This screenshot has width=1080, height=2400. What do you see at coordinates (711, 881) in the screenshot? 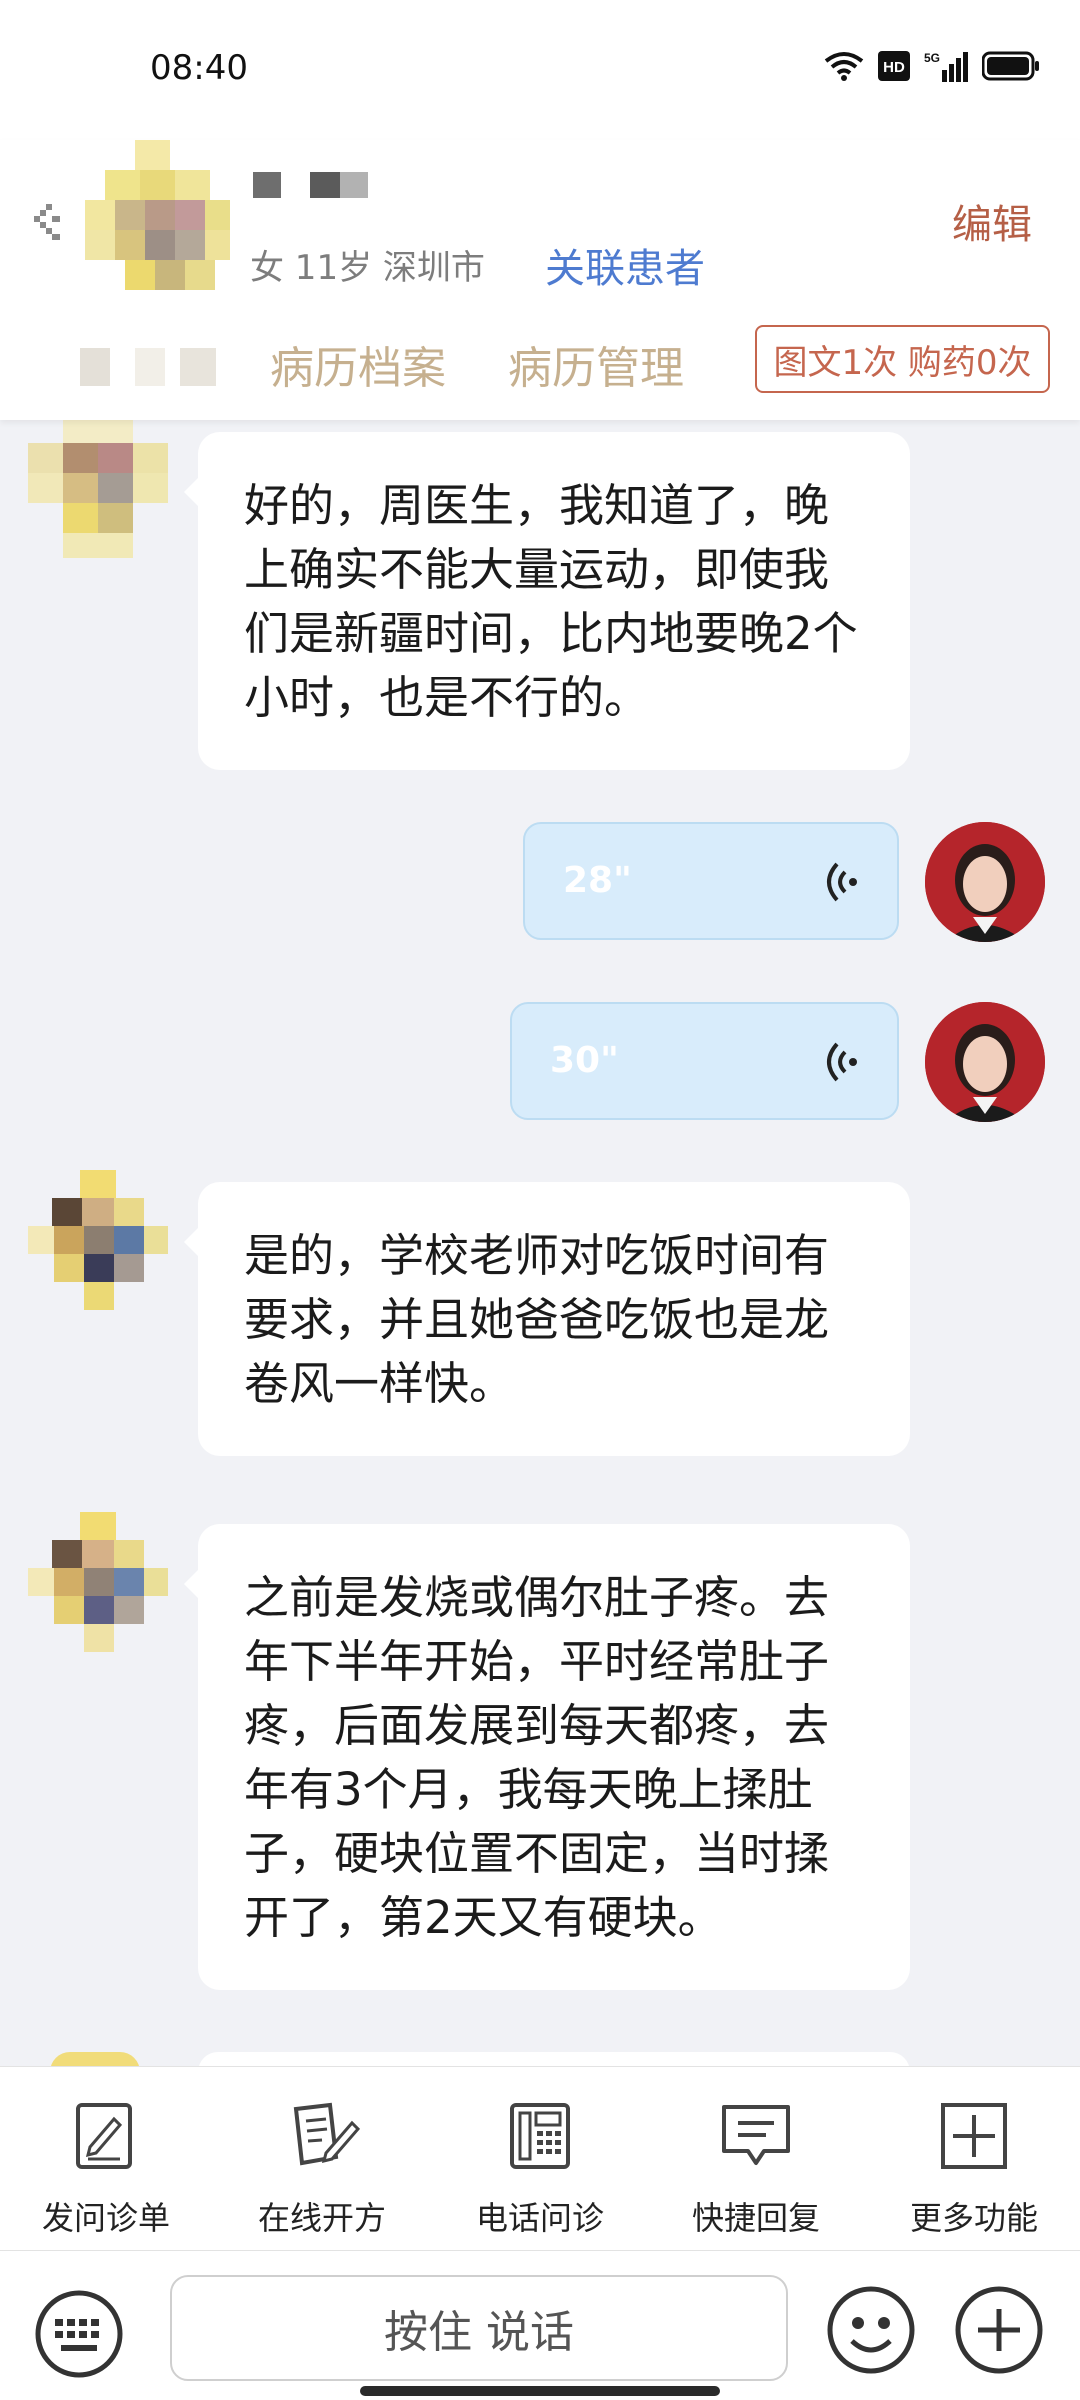
I see `voice-message-bubble: 28"` at bounding box center [711, 881].